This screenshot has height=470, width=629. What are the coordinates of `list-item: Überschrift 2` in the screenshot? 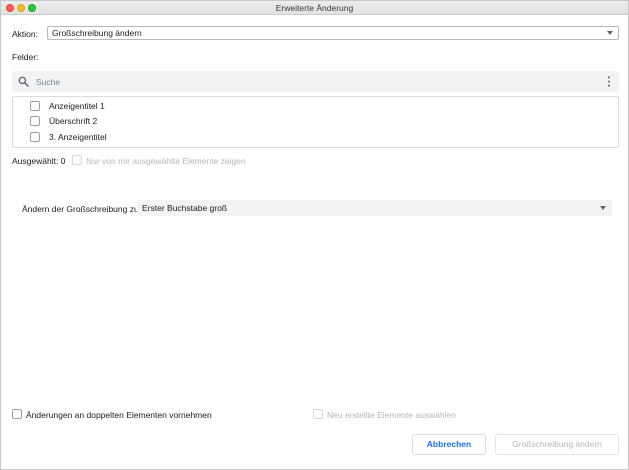 It's located at (315, 121).